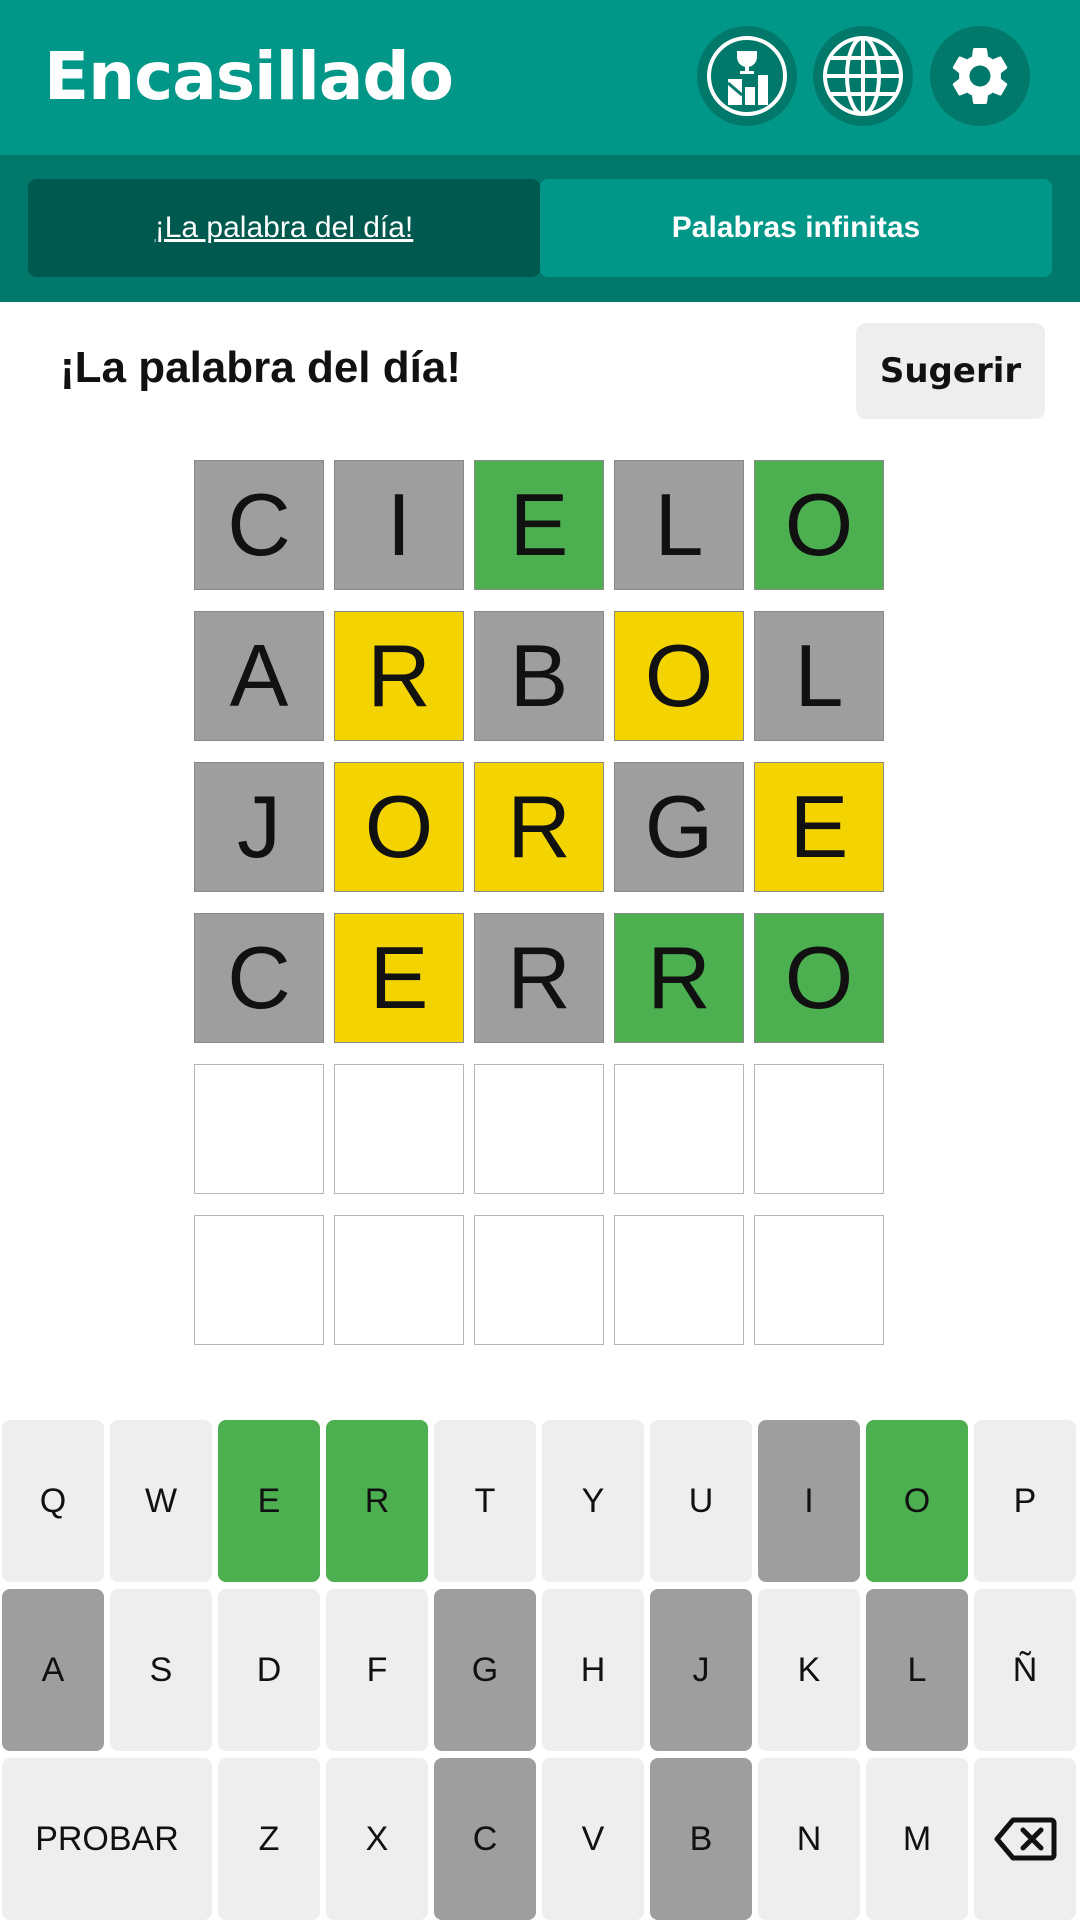 This screenshot has width=1080, height=1920. I want to click on keyboard-key: Y, so click(593, 1501).